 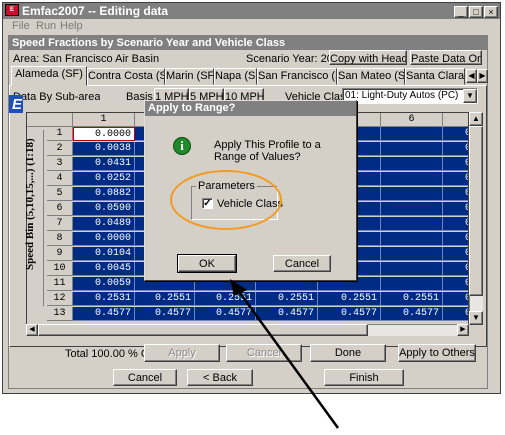 What do you see at coordinates (285, 354) in the screenshot?
I see `annotation-arrow` at bounding box center [285, 354].